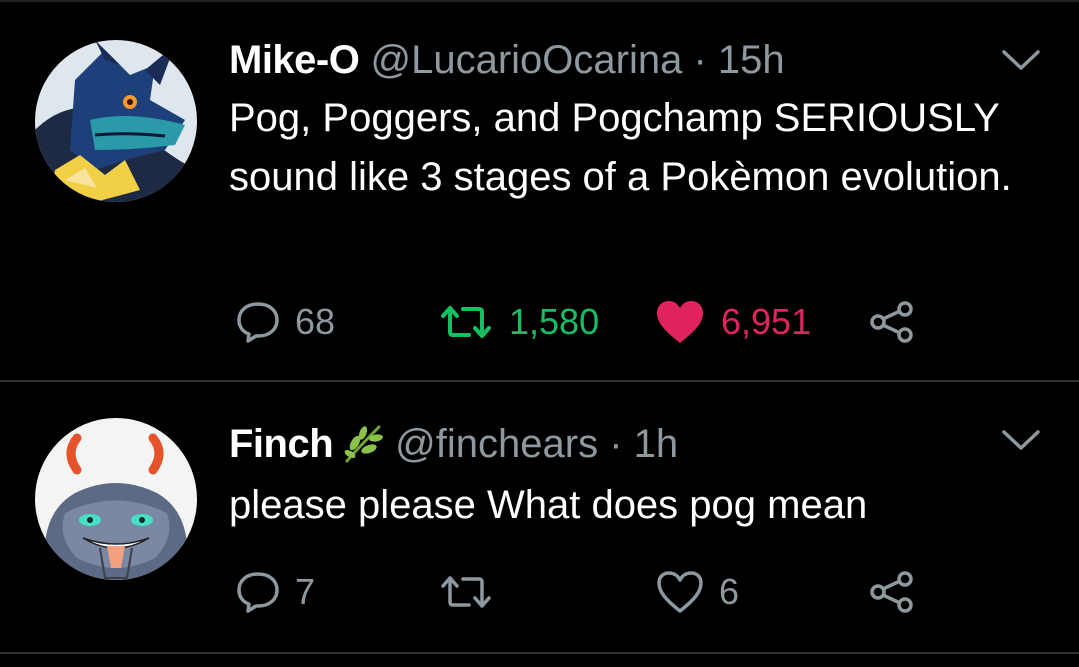 Image resolution: width=1079 pixels, height=667 pixels. I want to click on lucario-avatar-icon, so click(116, 121).